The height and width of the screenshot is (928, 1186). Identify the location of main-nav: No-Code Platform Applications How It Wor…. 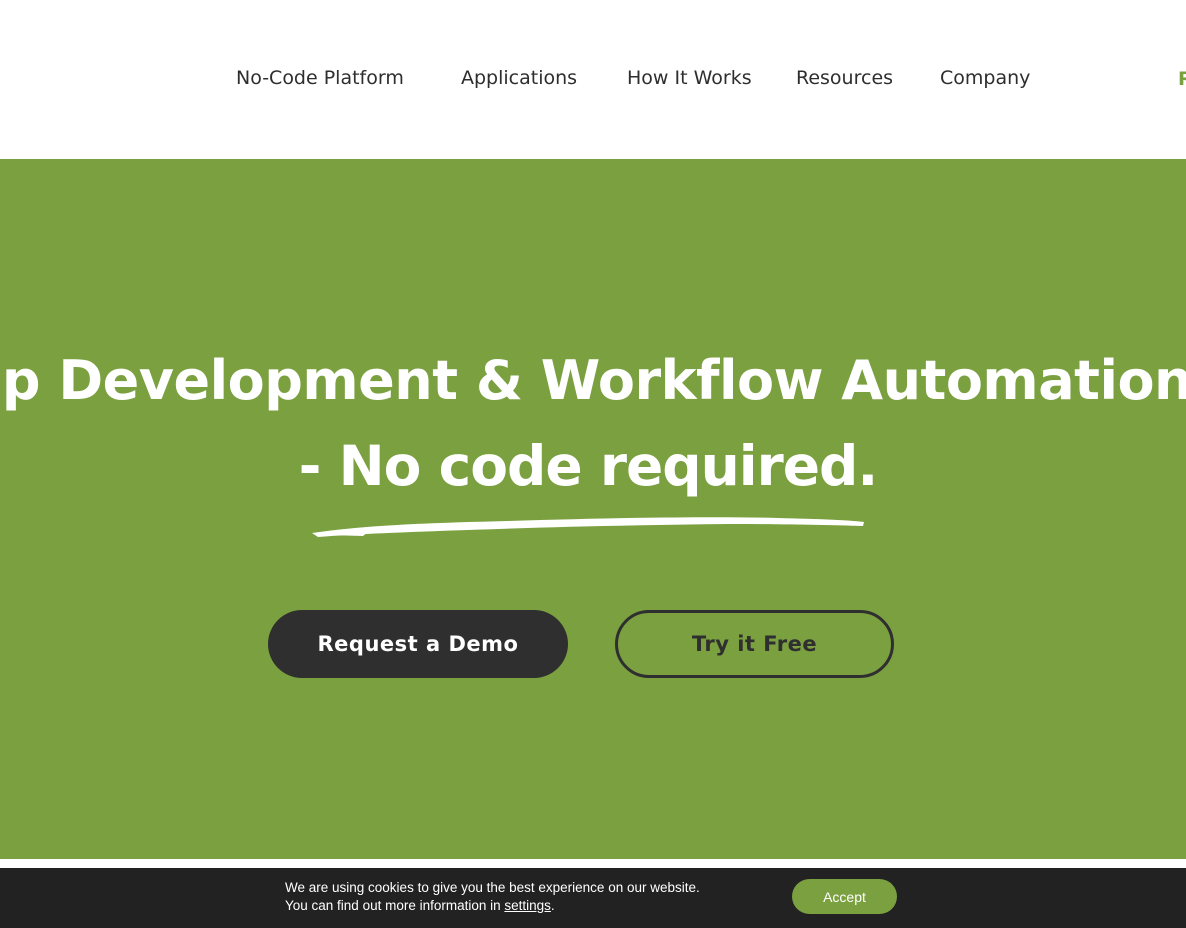
(593, 79).